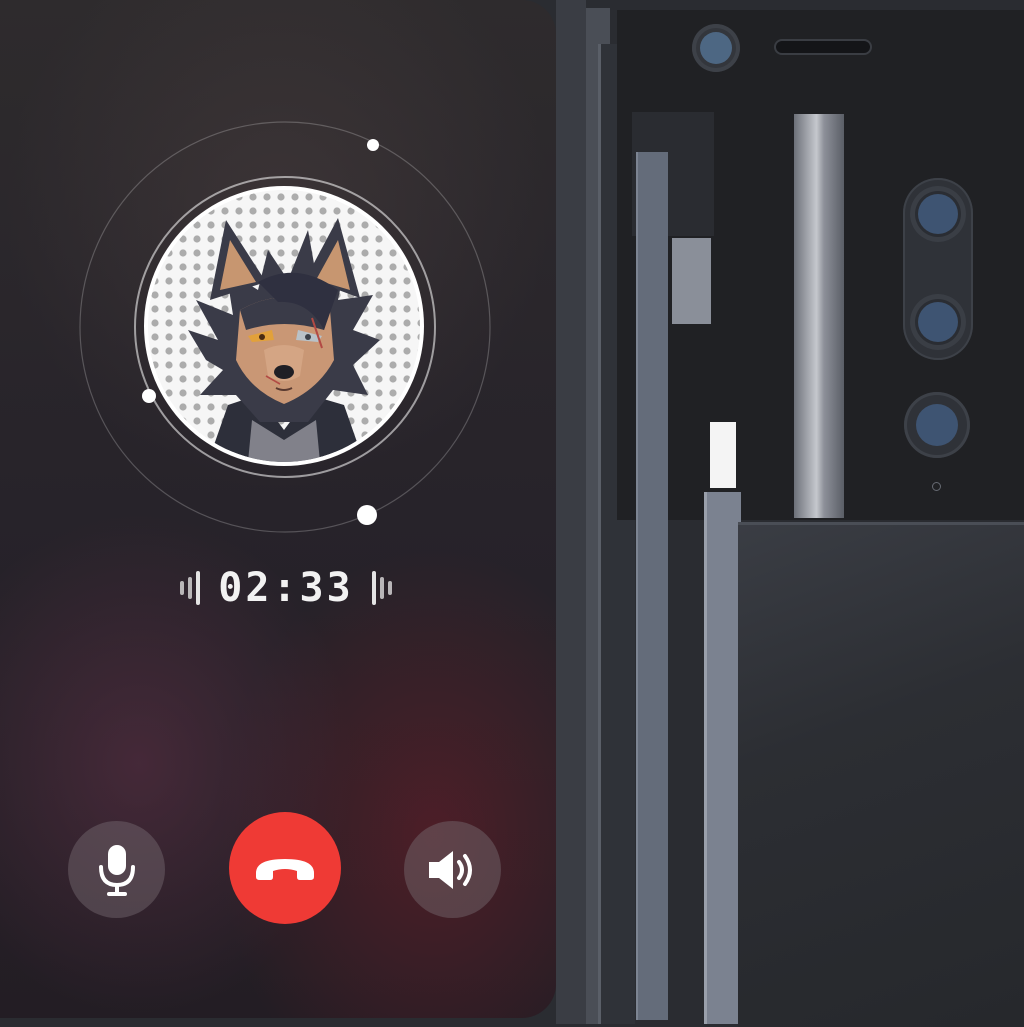  What do you see at coordinates (716, 48) in the screenshot?
I see `front-camera-icon` at bounding box center [716, 48].